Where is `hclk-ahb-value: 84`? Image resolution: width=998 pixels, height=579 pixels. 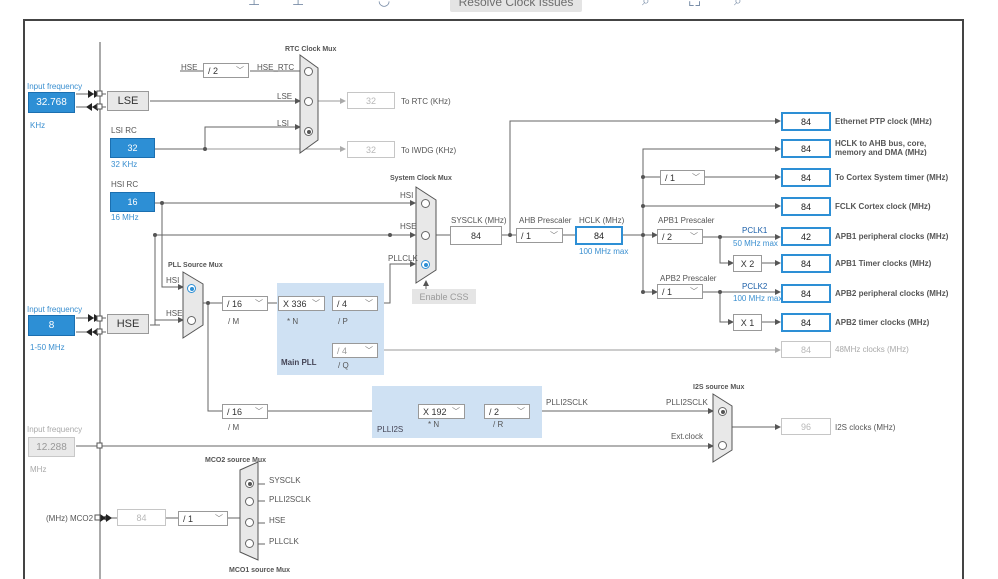
hclk-ahb-value: 84 is located at coordinates (806, 148).